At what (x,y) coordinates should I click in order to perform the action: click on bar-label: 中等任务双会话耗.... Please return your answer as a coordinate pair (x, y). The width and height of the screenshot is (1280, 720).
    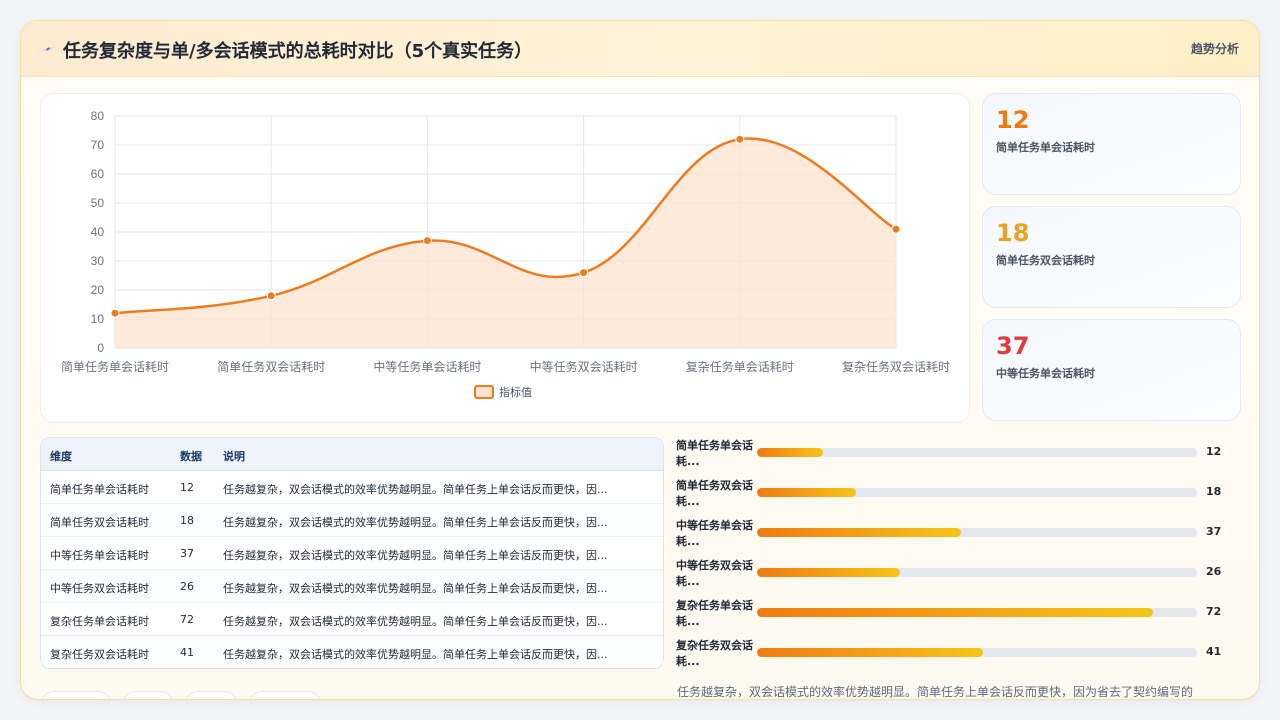
    Looking at the image, I should click on (714, 573).